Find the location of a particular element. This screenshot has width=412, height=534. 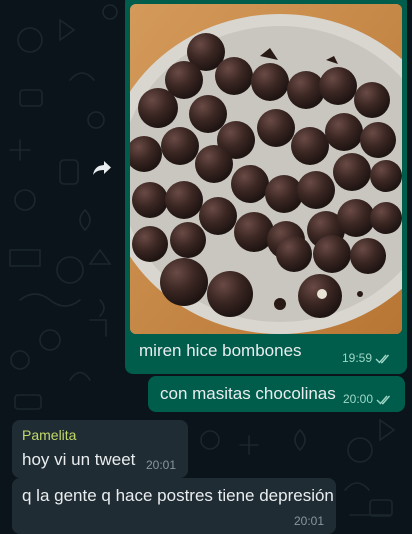

message-meta: 20:01 is located at coordinates (161, 465).